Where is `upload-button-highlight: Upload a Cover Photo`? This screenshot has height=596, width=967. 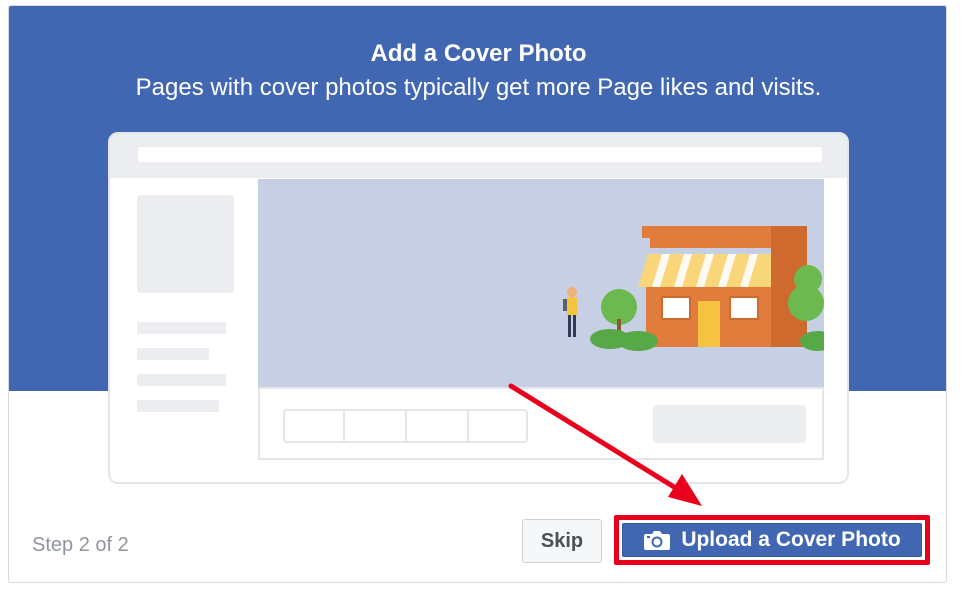
upload-button-highlight: Upload a Cover Photo is located at coordinates (772, 540).